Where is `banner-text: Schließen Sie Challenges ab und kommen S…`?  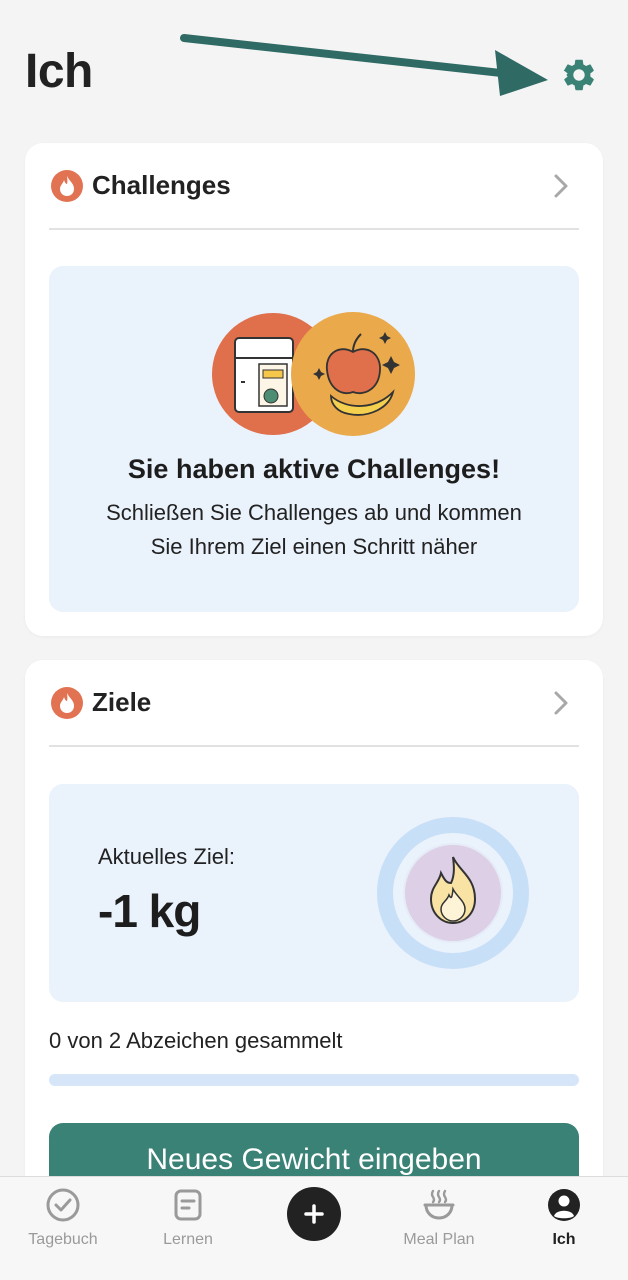
banner-text: Schließen Sie Challenges ab und kommen S… is located at coordinates (314, 530).